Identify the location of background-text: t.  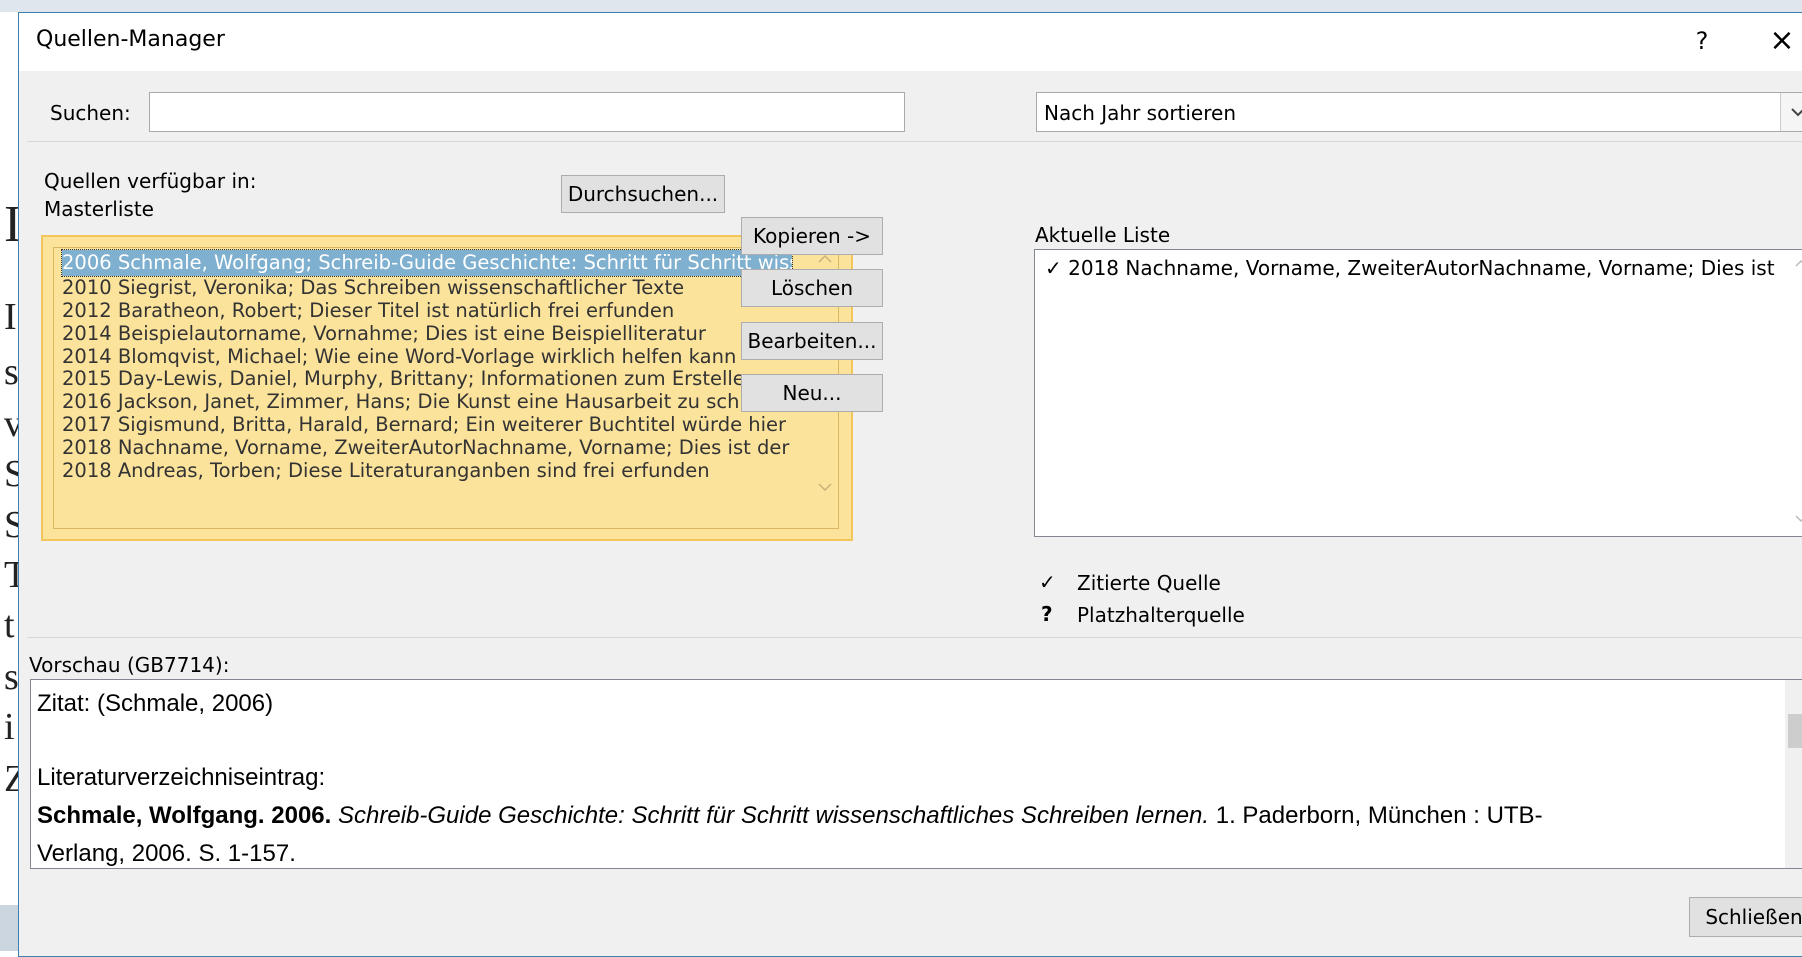
(9, 625).